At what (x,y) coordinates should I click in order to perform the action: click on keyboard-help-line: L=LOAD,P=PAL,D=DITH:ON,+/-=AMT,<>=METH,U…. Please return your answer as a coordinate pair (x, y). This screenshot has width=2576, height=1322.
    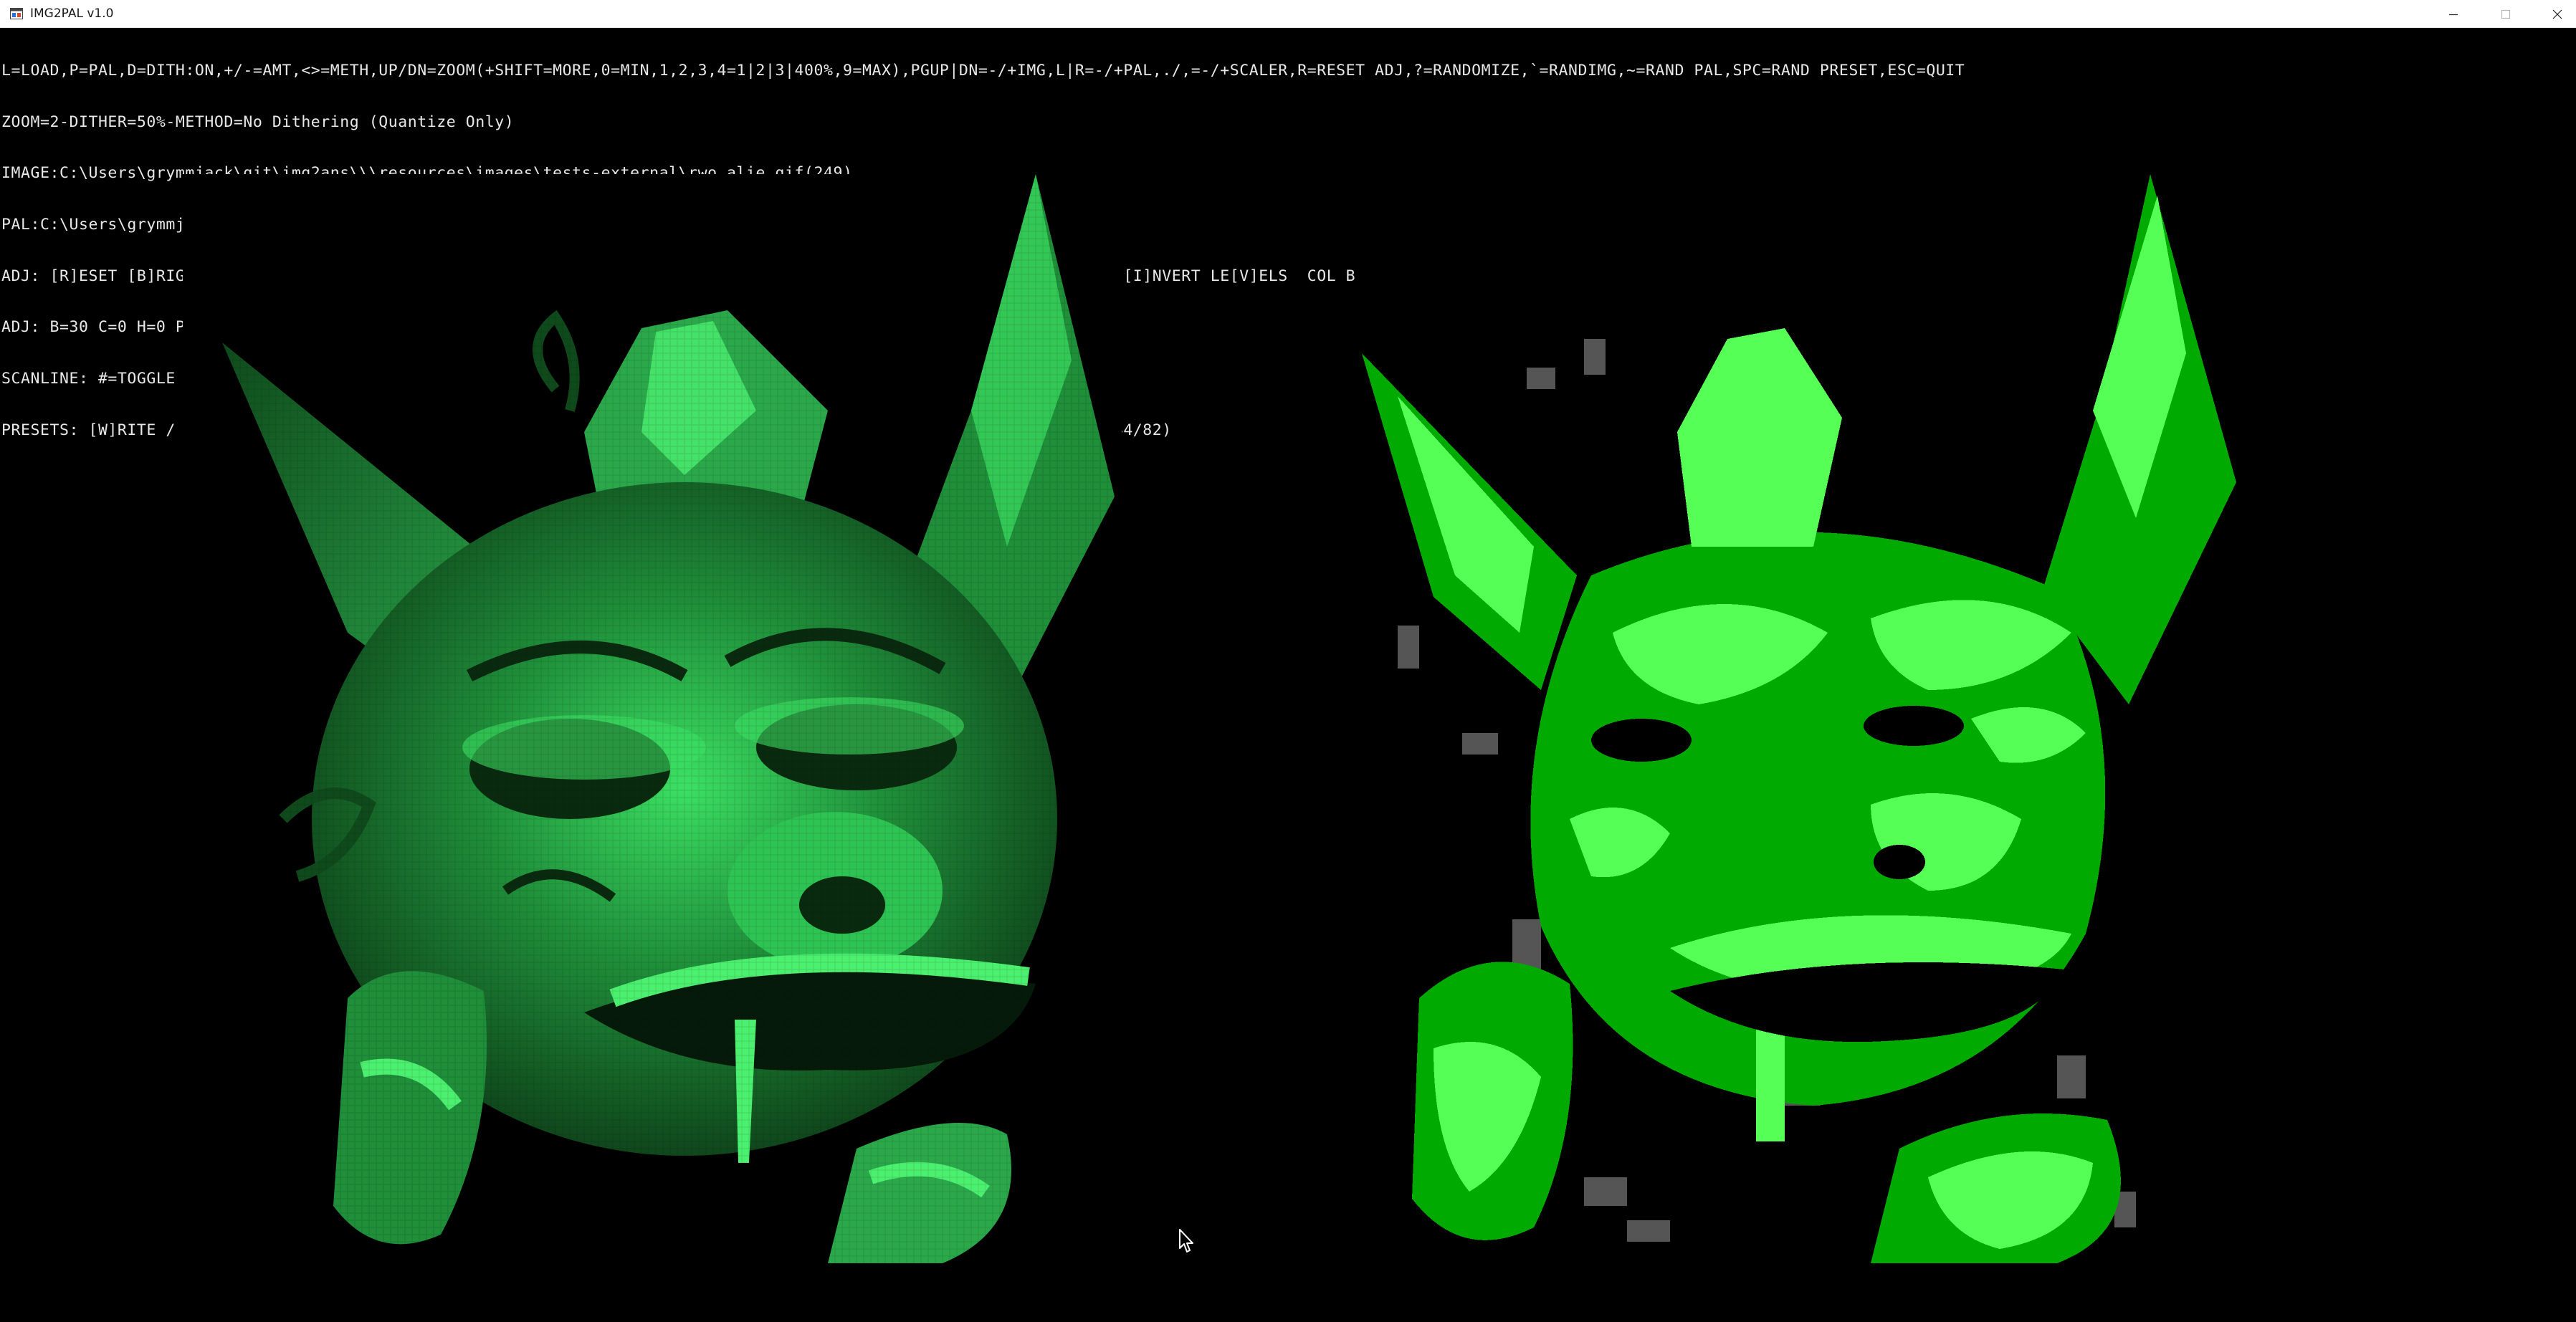
    Looking at the image, I should click on (983, 71).